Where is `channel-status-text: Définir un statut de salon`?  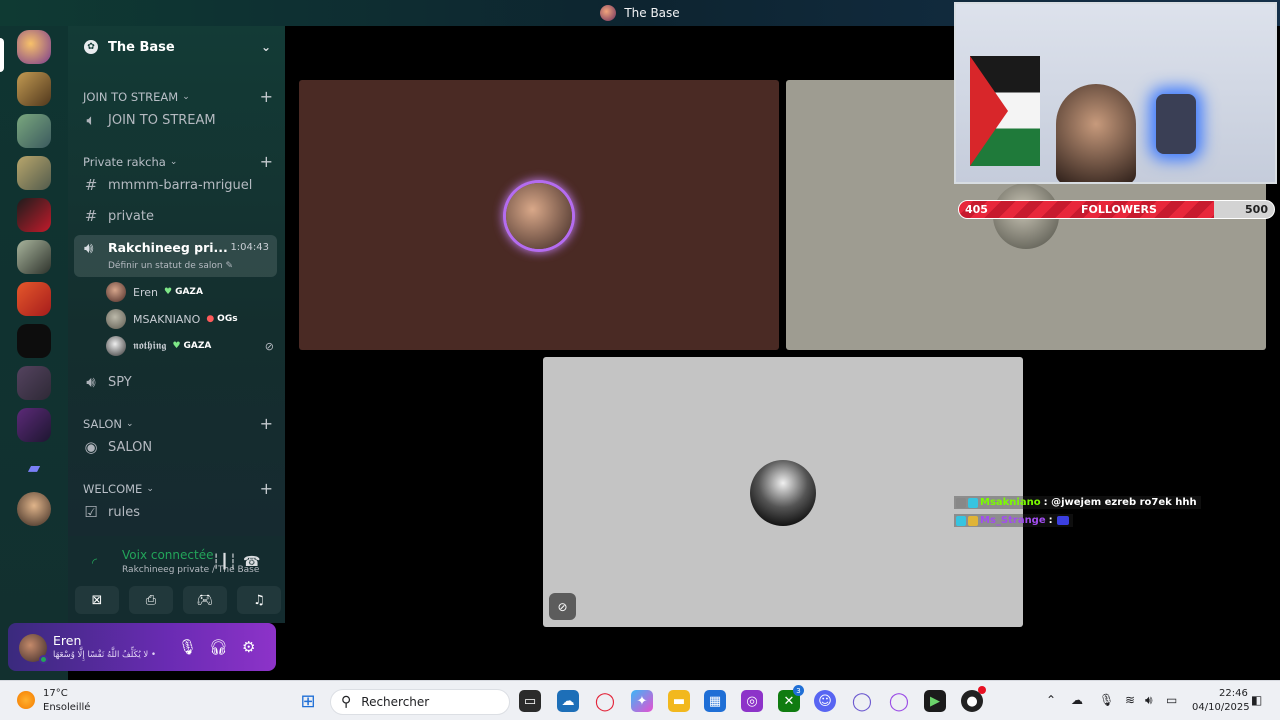
channel-status-text: Définir un statut de salon is located at coordinates (165, 266).